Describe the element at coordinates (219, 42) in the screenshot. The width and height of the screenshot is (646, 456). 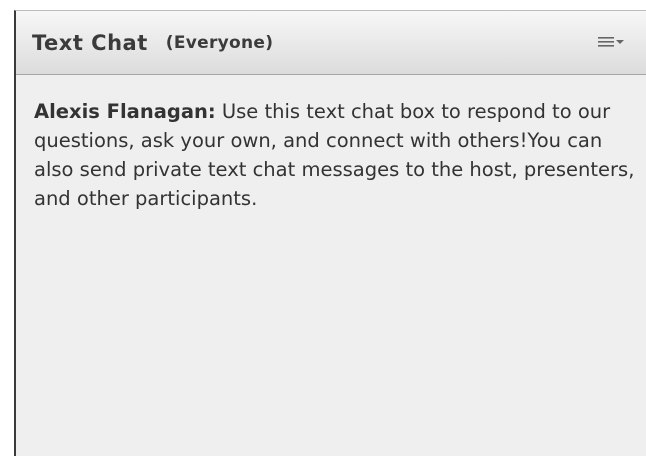
I see `chat-audience-label: (Everyone)` at that location.